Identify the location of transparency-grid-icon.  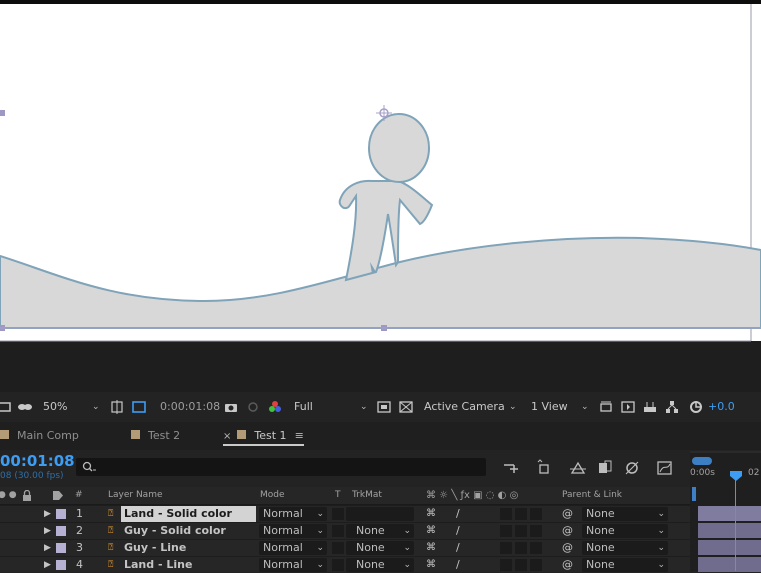
(139, 407).